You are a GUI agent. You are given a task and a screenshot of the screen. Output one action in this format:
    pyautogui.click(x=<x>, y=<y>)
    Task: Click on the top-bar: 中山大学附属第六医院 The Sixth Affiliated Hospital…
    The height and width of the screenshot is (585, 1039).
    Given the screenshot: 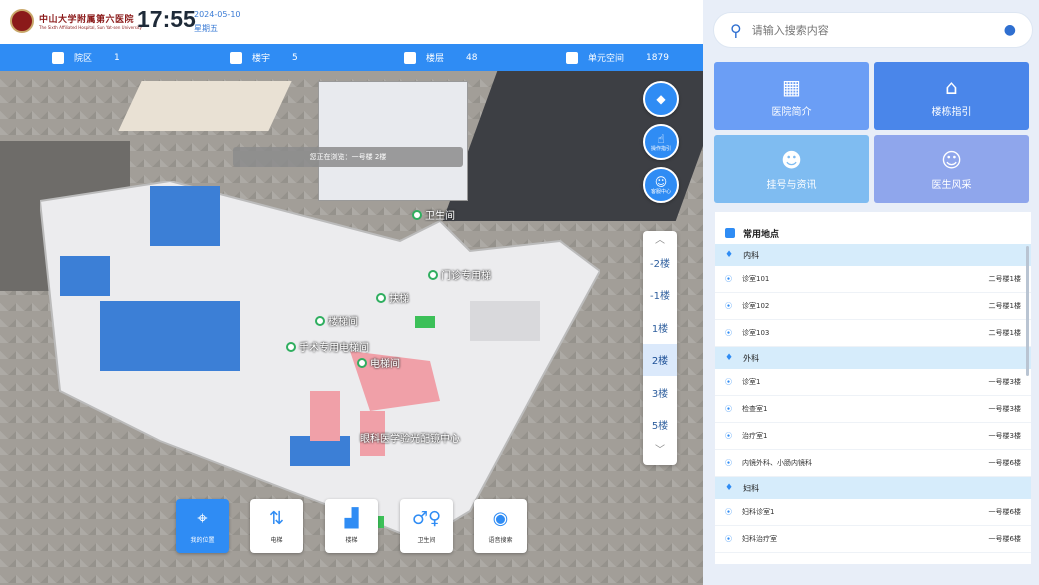 What is the action you would take?
    pyautogui.click(x=351, y=22)
    